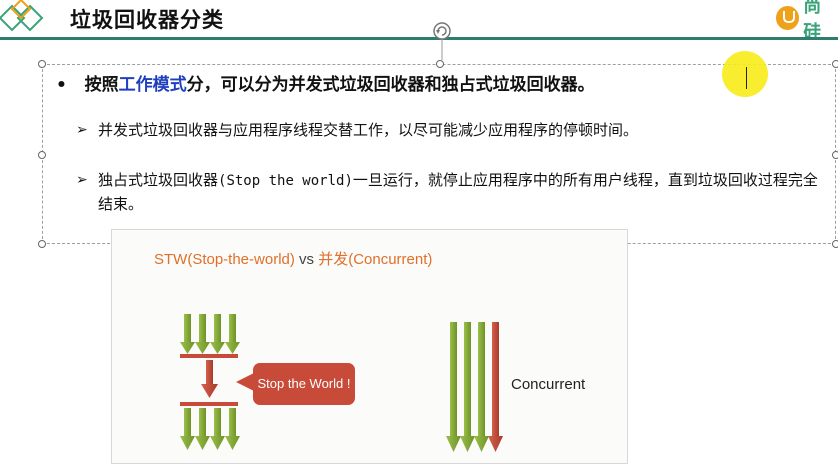 Image resolution: width=838 pixels, height=464 pixels. What do you see at coordinates (807, 21) in the screenshot?
I see `brand-logo: 尚硅` at bounding box center [807, 21].